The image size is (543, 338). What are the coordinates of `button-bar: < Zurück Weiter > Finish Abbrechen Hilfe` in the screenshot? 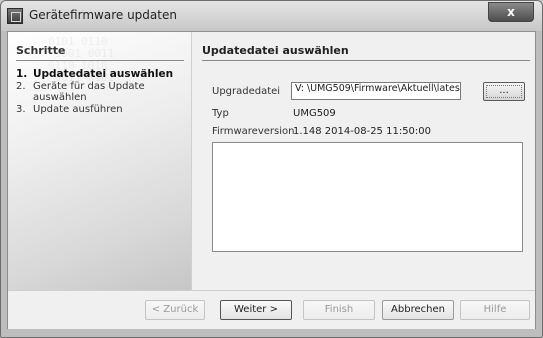 It's located at (271, 309).